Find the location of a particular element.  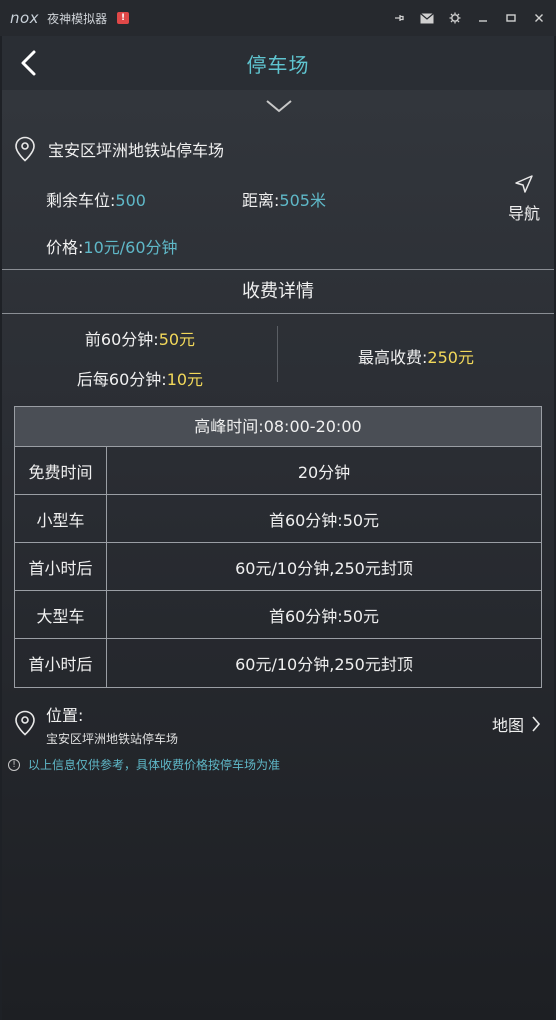

parking-name: 宝安区坪洲地铁站停车场 is located at coordinates (136, 150).